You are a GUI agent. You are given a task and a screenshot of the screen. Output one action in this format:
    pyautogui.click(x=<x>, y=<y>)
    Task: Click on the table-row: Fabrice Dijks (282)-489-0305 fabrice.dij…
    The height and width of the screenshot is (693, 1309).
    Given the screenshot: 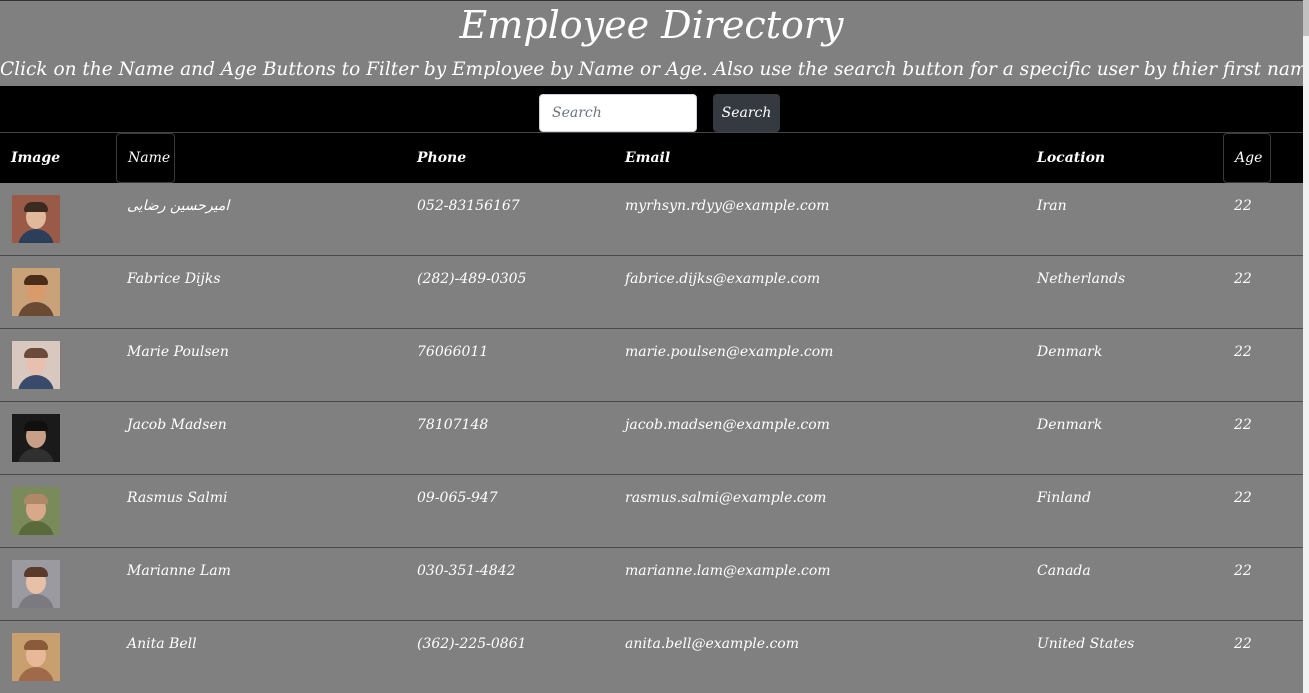 What is the action you would take?
    pyautogui.click(x=651, y=292)
    